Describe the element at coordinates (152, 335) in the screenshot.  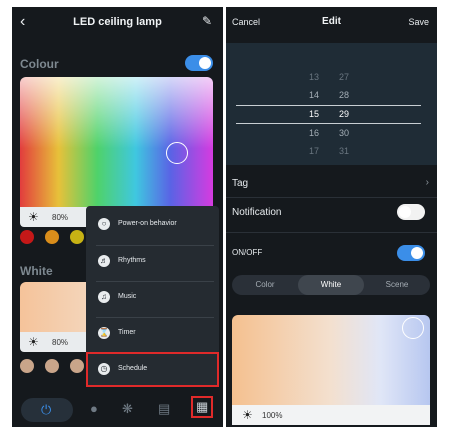
I see `menu-item-timer: ⌛ Timer` at that location.